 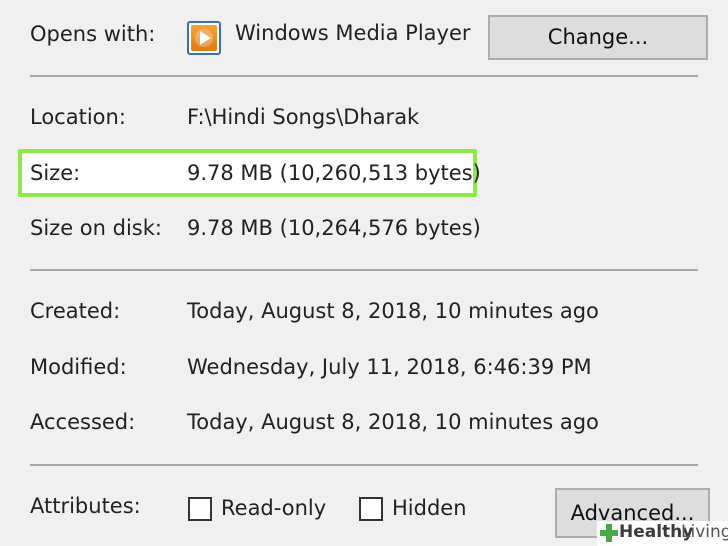 I want to click on attributes-label: Attributes:, so click(x=85, y=506).